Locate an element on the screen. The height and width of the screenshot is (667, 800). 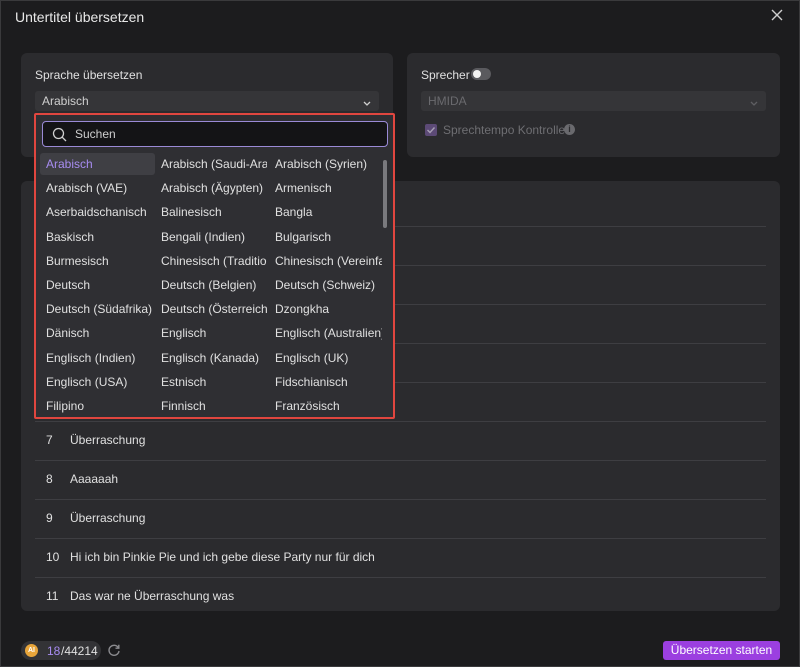
row-text: Aaaaaah is located at coordinates (94, 479).